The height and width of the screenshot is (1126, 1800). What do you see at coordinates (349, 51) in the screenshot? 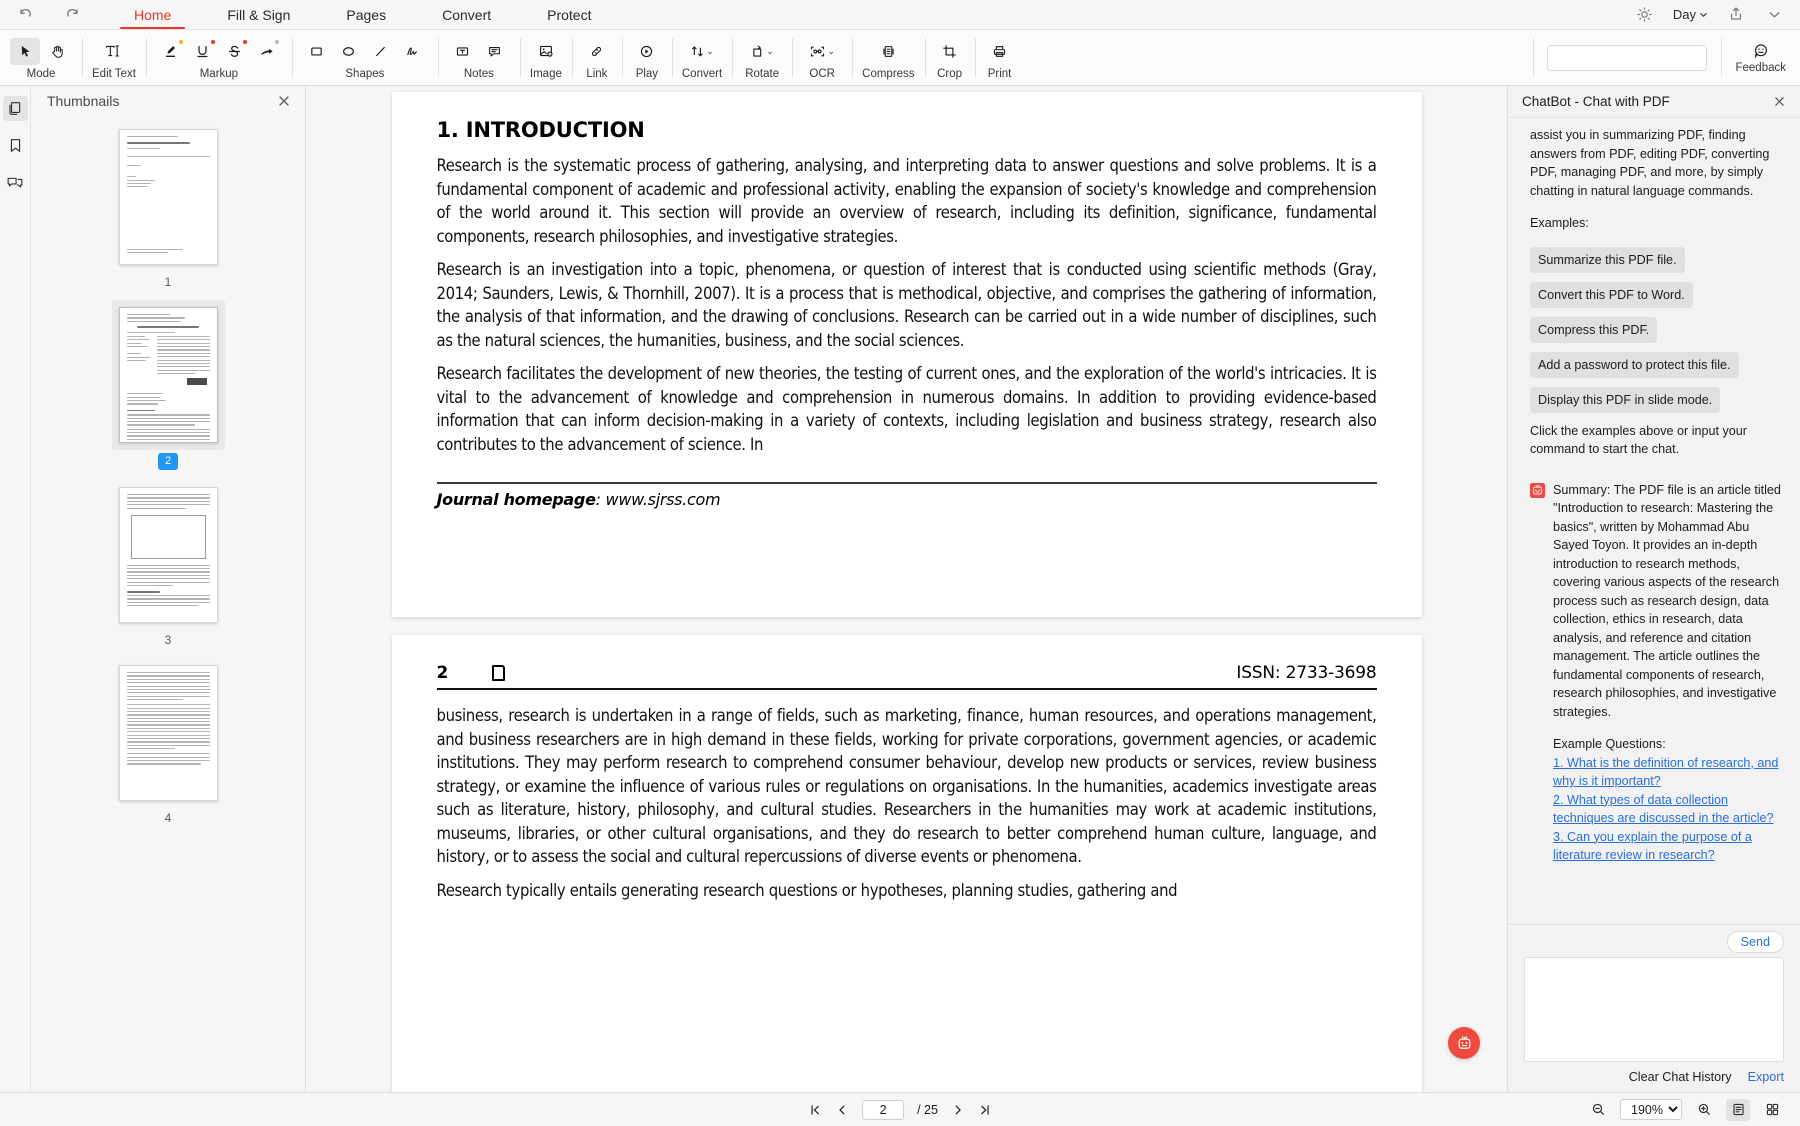
I see `ellipse-icon` at bounding box center [349, 51].